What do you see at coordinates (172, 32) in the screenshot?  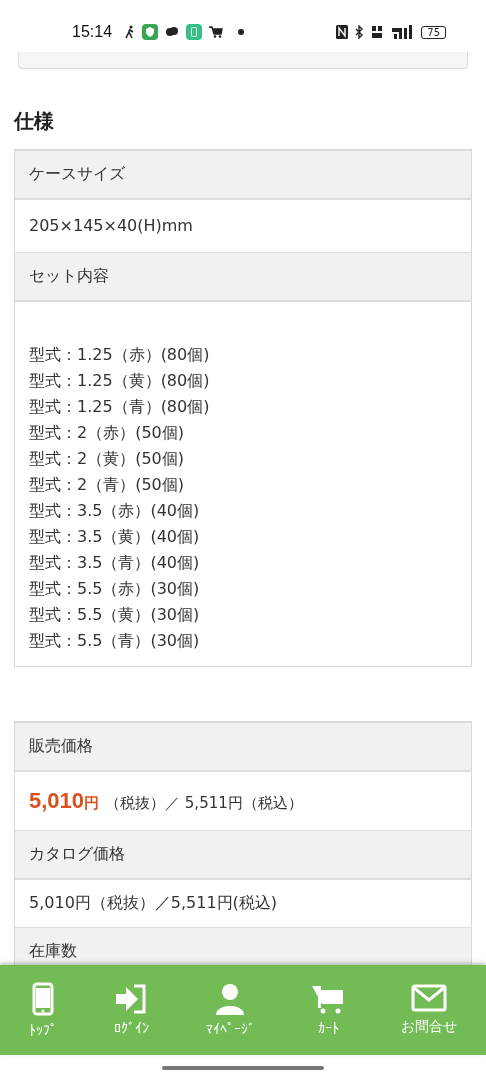 I see `cloud-app-icon` at bounding box center [172, 32].